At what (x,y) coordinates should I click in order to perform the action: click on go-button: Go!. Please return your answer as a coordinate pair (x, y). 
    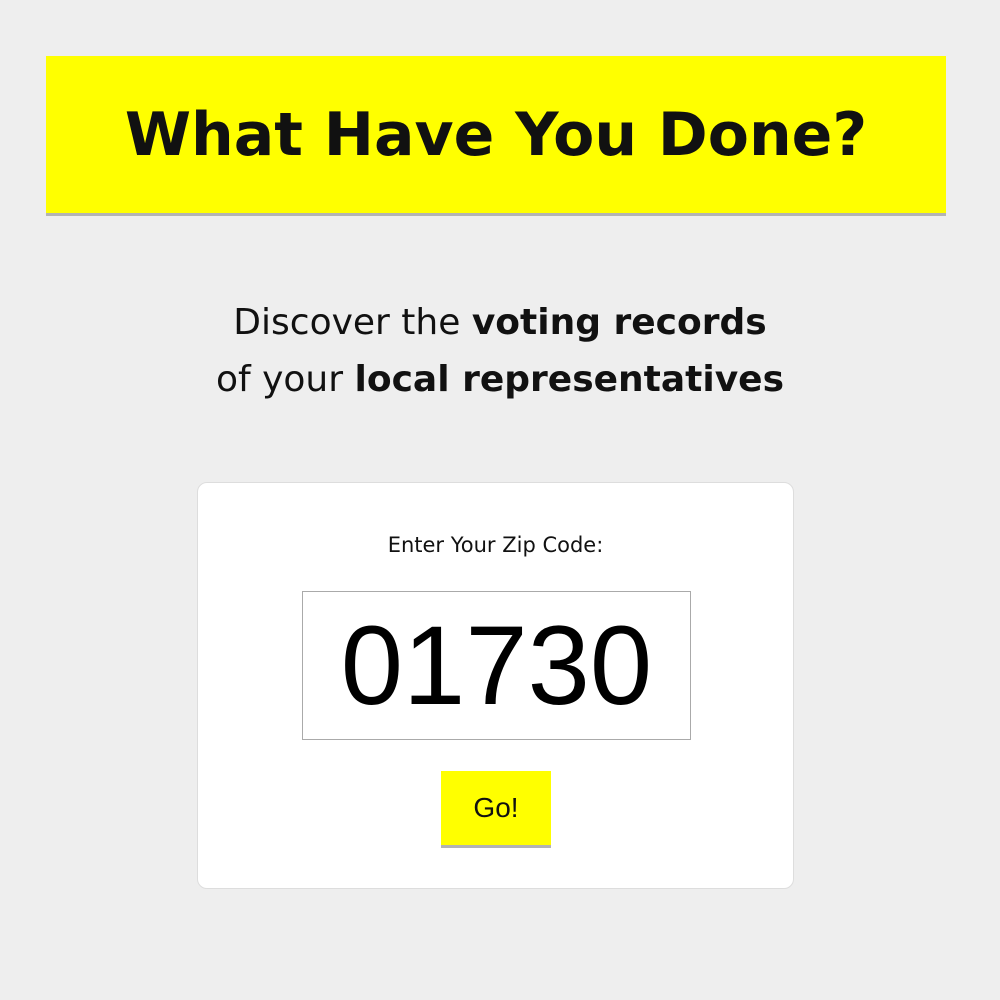
    Looking at the image, I should click on (496, 809).